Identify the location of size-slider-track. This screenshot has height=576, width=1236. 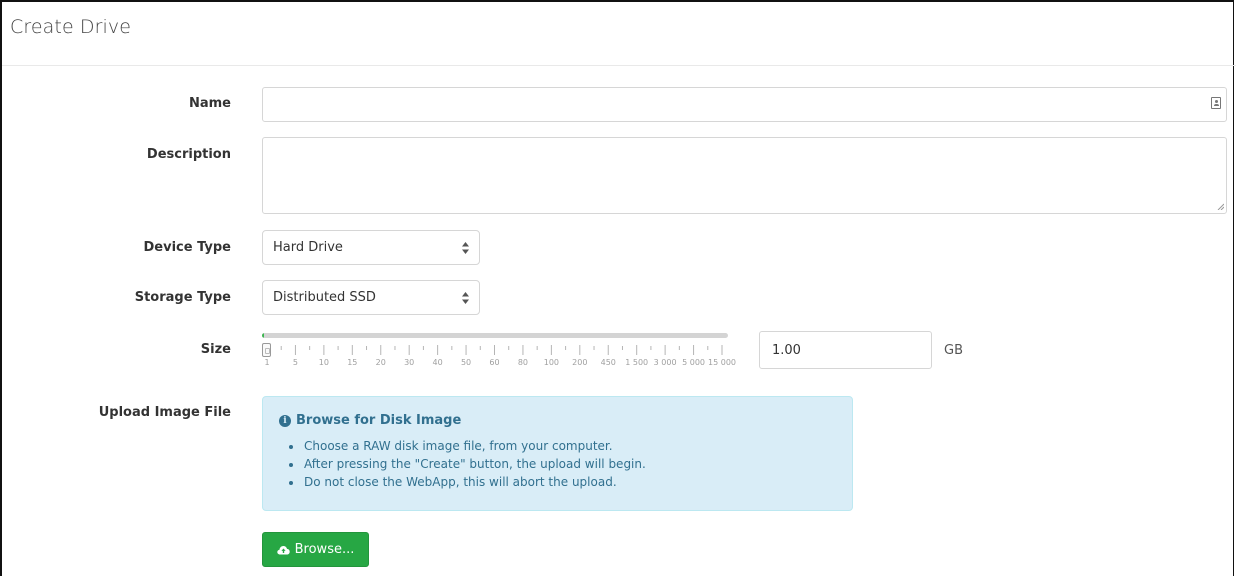
(495, 335).